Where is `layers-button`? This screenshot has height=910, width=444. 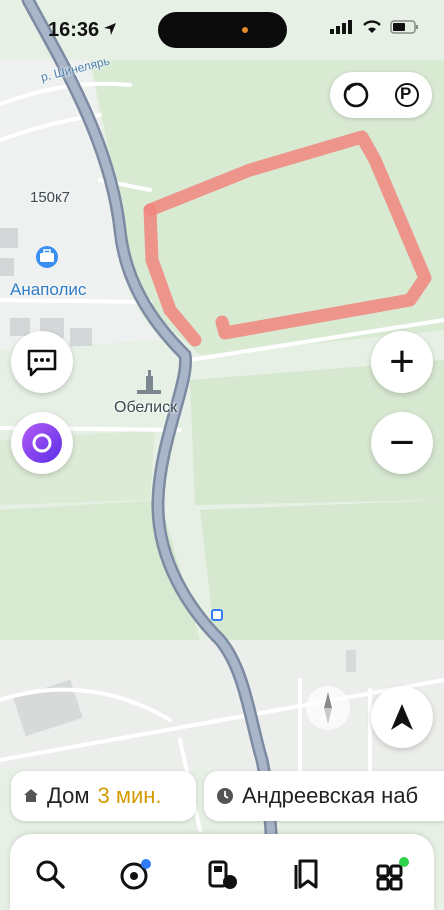 layers-button is located at coordinates (355, 95).